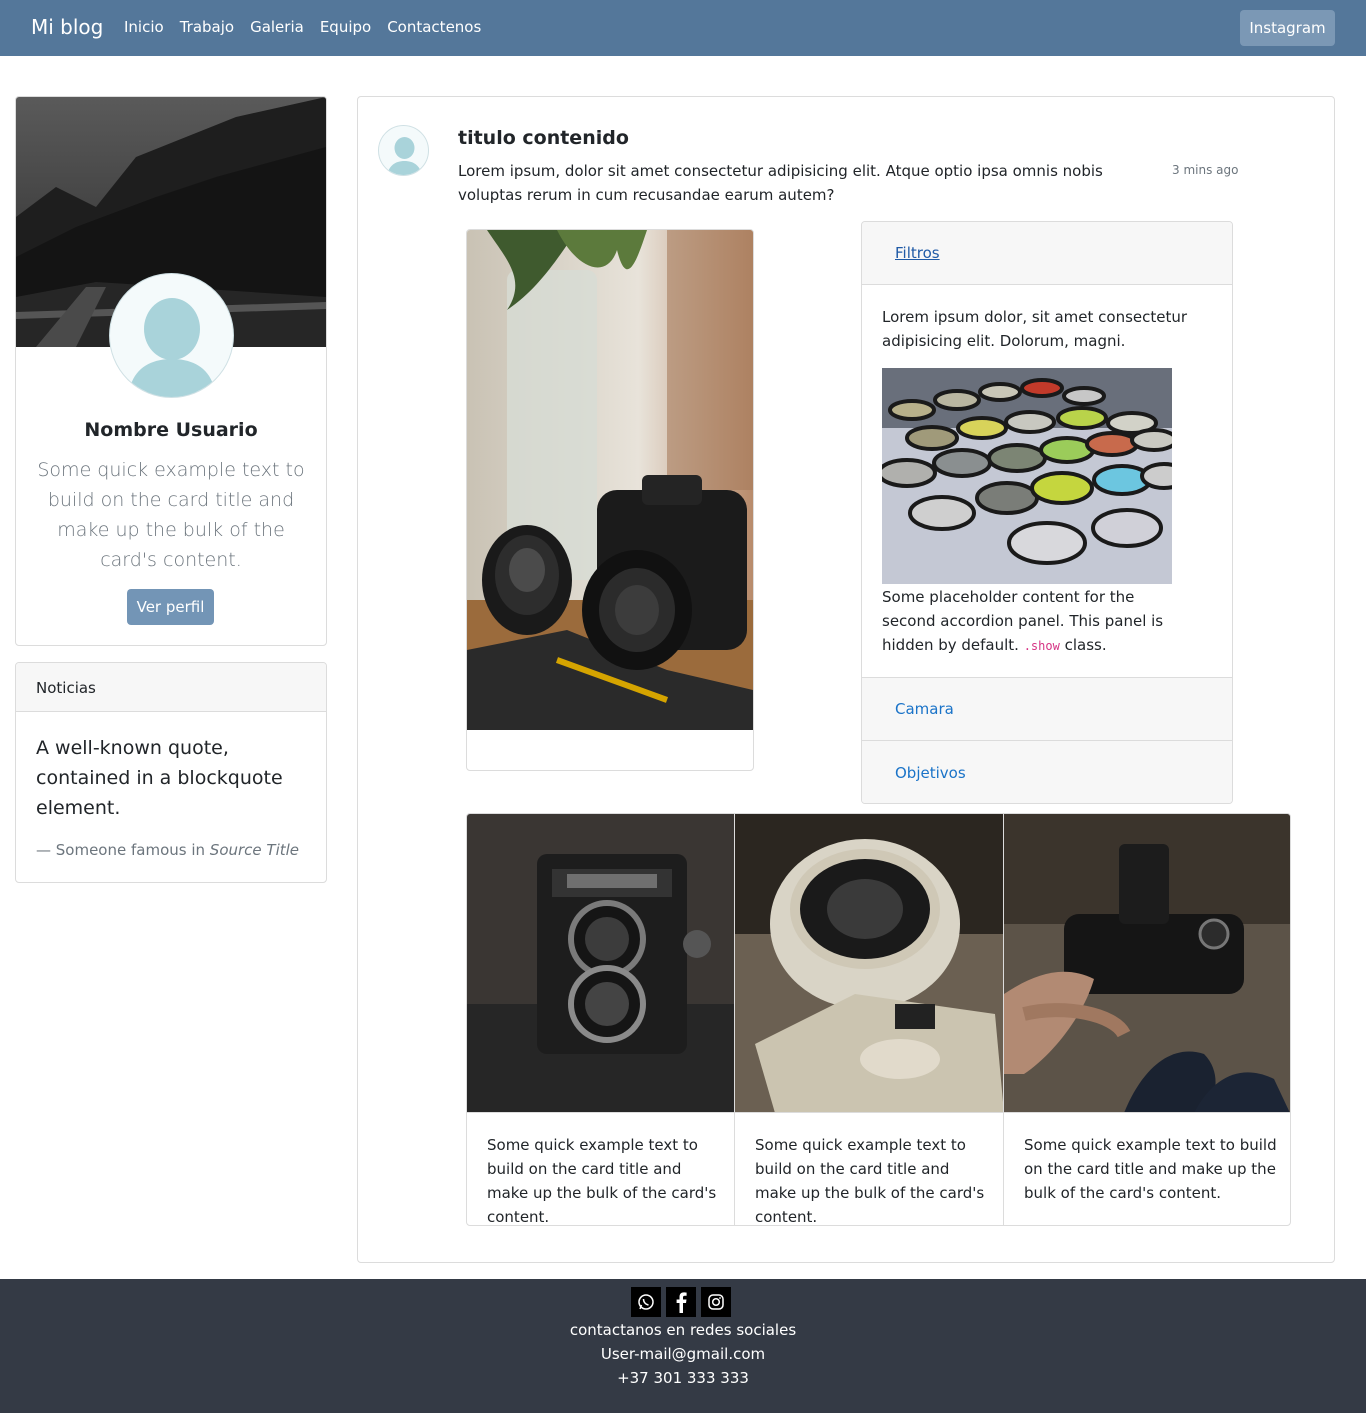  Describe the element at coordinates (924, 709) in the screenshot. I see `accordion-label-camara: Camara` at that location.